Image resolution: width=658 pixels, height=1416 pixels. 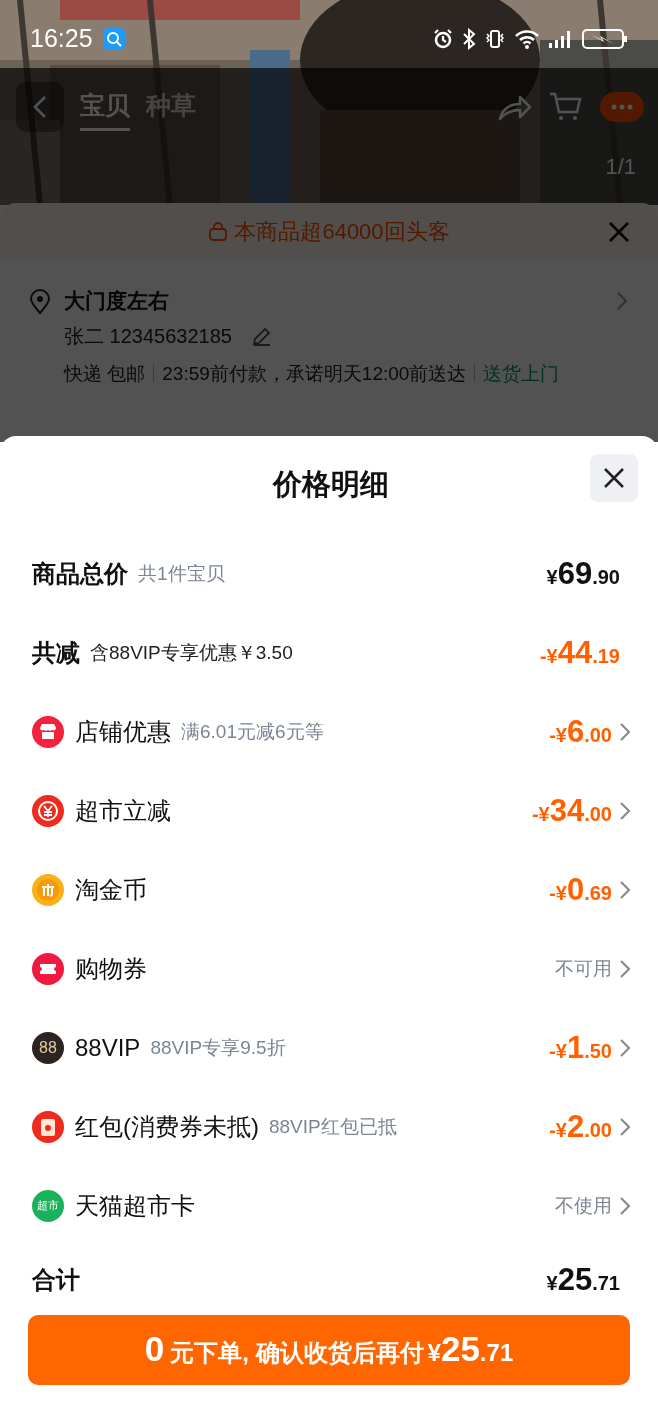 What do you see at coordinates (48, 731) in the screenshot?
I see `shop-icon` at bounding box center [48, 731].